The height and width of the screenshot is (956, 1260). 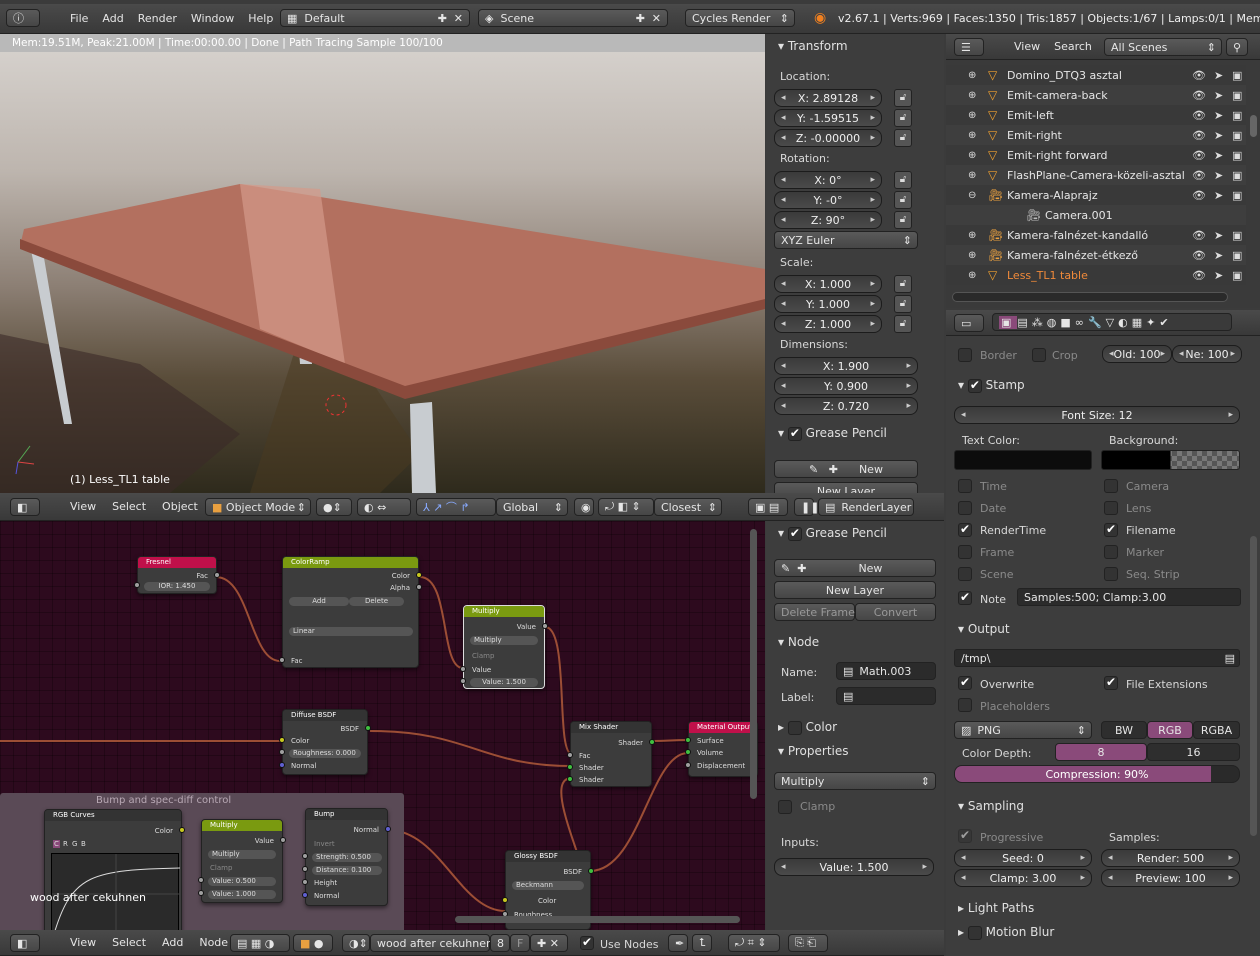 What do you see at coordinates (1137, 354) in the screenshot?
I see `time-remap-old: Old: 100` at bounding box center [1137, 354].